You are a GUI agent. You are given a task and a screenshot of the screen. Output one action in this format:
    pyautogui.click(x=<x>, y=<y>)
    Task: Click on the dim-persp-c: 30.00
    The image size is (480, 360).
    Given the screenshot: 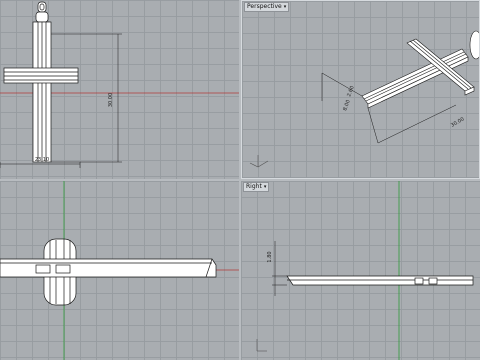 What is the action you would take?
    pyautogui.click(x=457, y=122)
    